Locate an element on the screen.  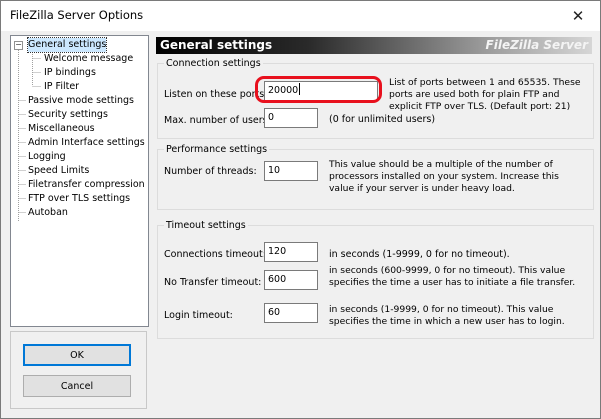
tree-item-label: FTP over TLS settings is located at coordinates (79, 198).